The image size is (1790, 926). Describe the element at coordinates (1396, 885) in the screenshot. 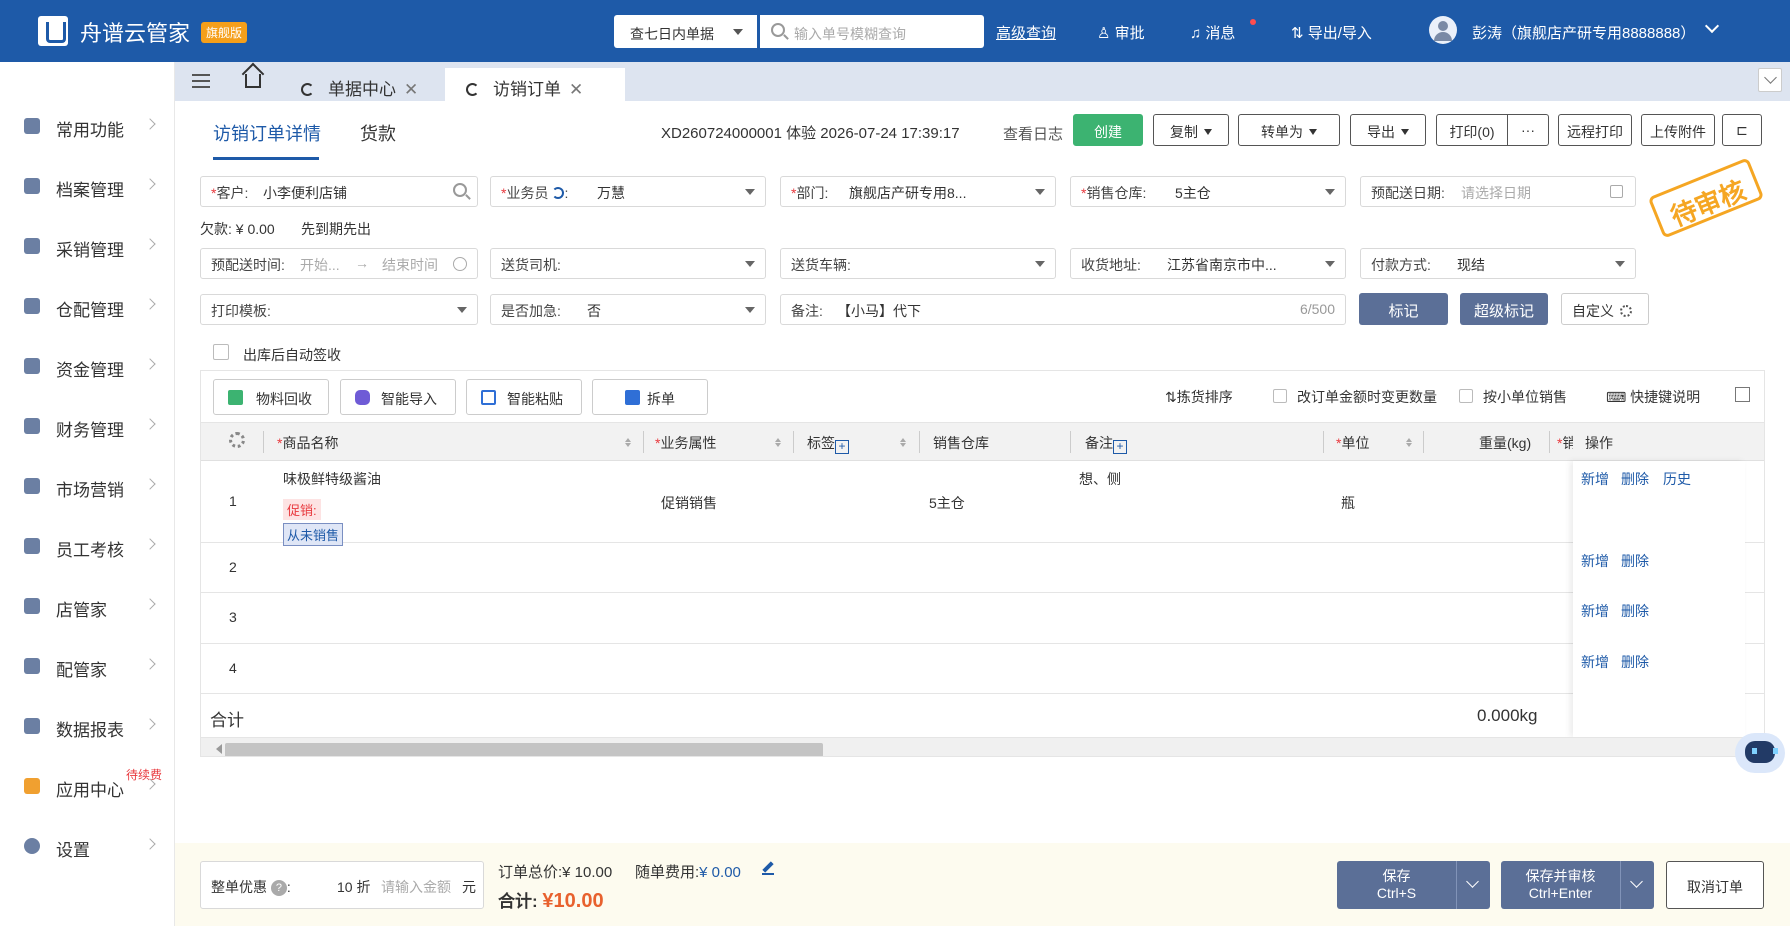

I see `save-button: 保存 Ctrl+S` at that location.